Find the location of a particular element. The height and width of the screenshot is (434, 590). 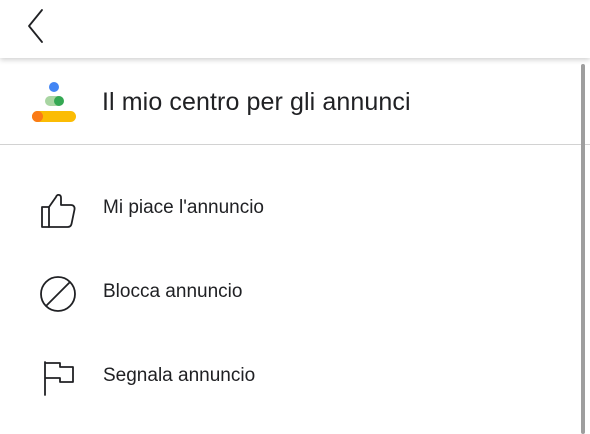

report-ad-item: Segnala annuncio is located at coordinates (289, 376).